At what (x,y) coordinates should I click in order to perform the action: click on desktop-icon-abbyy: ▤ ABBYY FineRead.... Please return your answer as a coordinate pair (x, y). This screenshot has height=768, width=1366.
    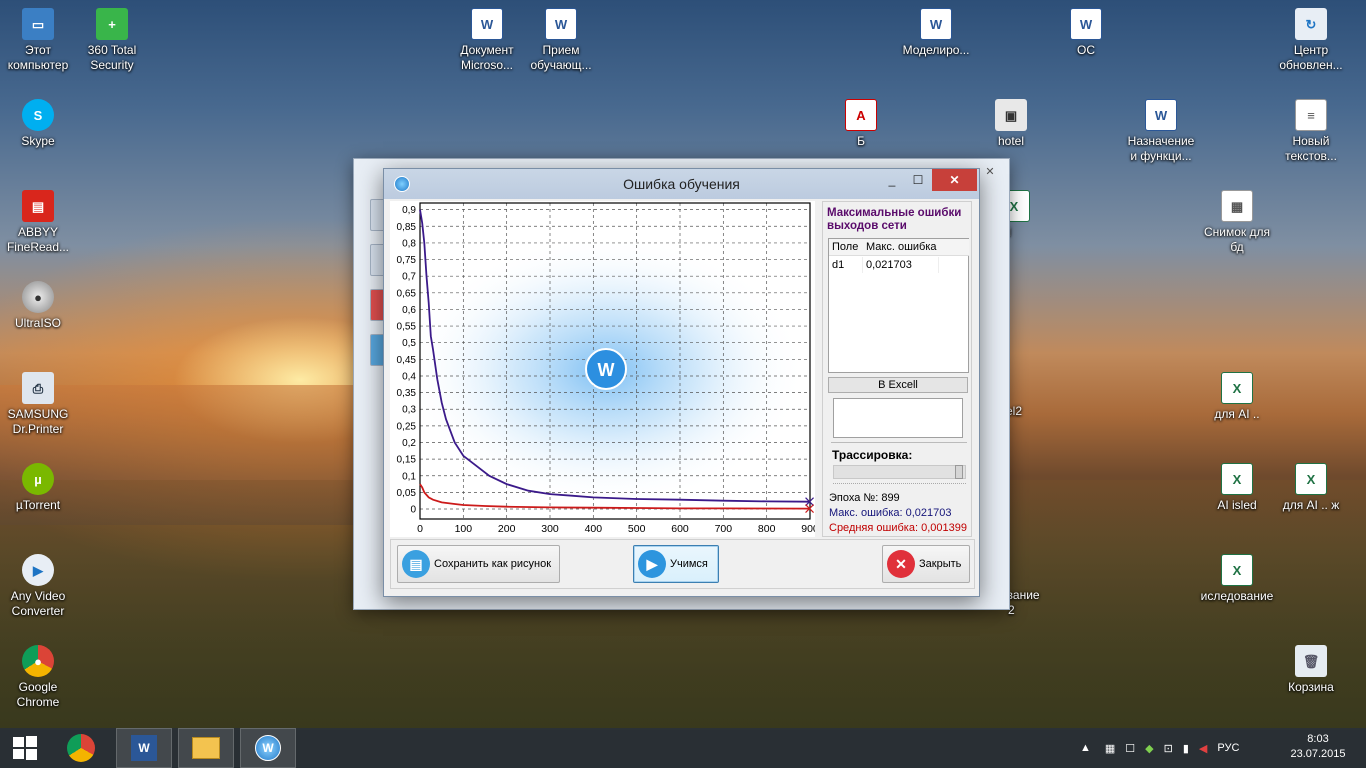
    Looking at the image, I should click on (38, 222).